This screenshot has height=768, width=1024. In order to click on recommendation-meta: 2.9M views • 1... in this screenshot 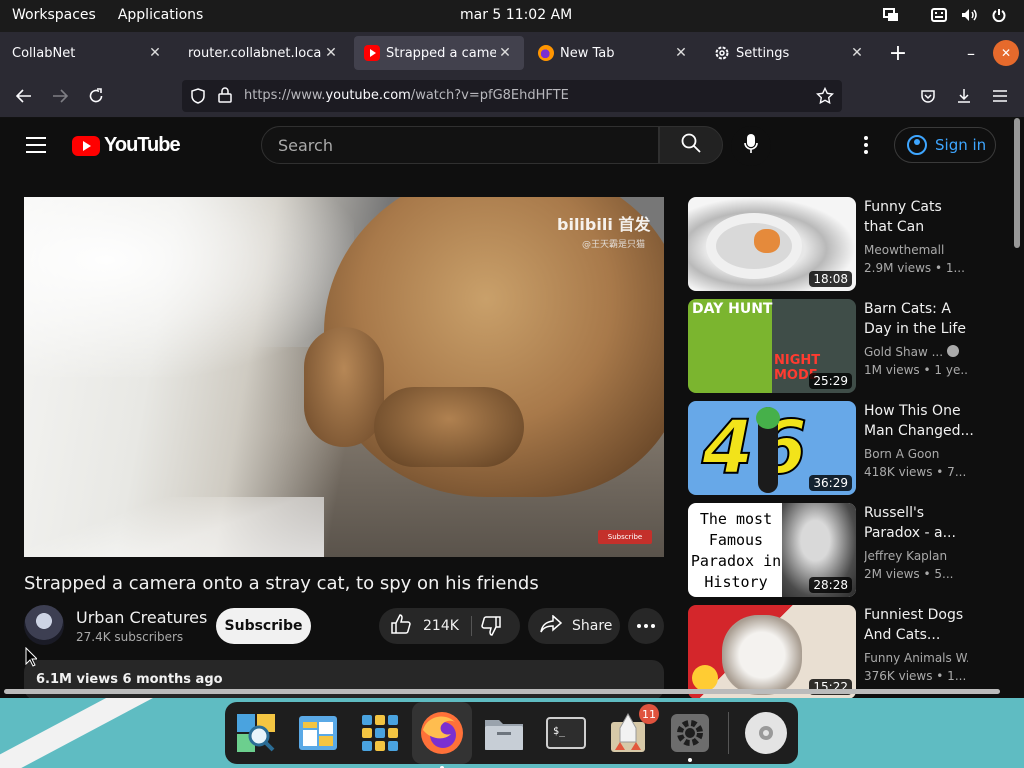, I will do `click(914, 268)`.